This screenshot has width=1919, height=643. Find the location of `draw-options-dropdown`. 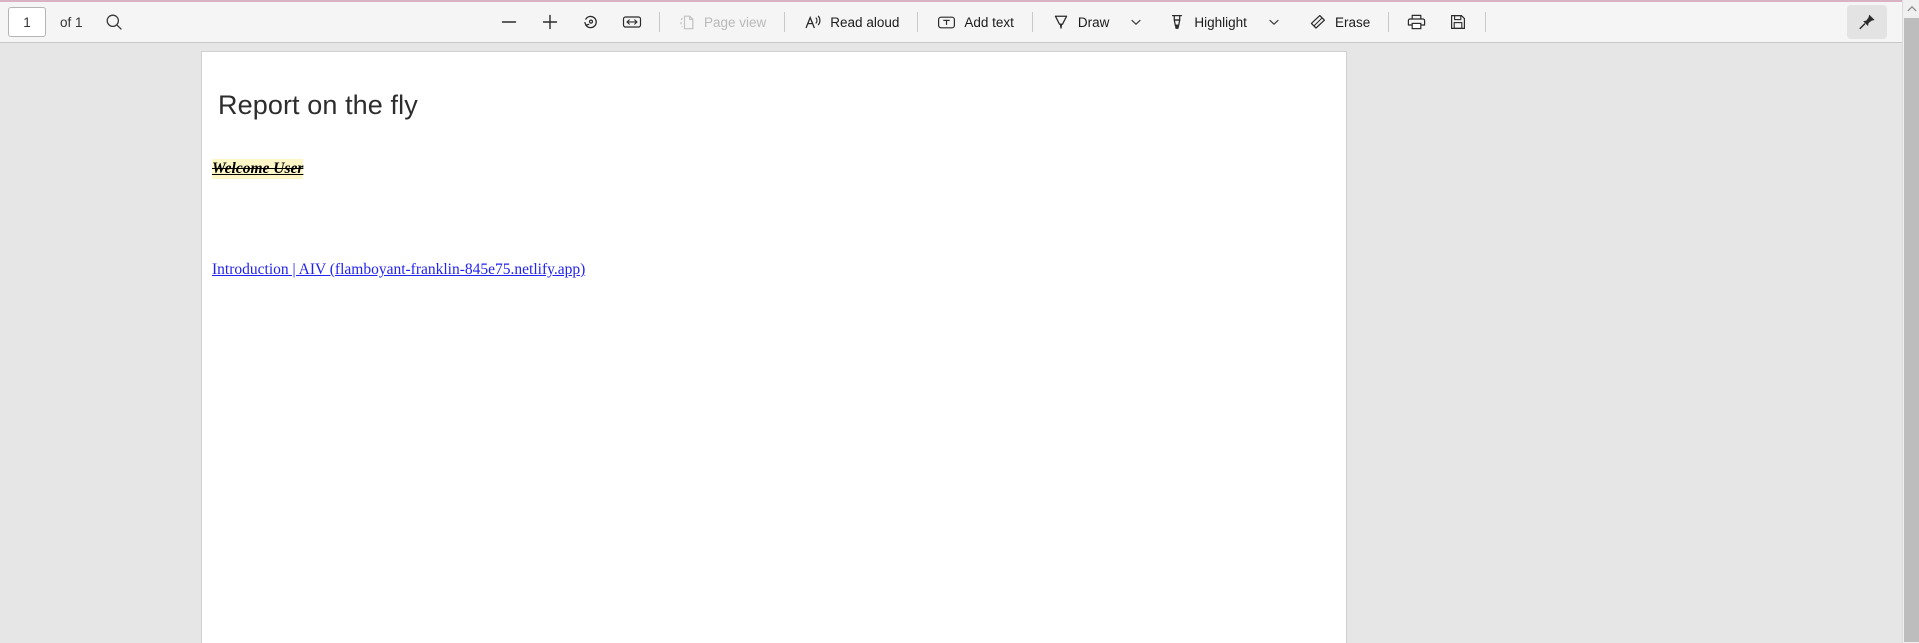

draw-options-dropdown is located at coordinates (1136, 22).